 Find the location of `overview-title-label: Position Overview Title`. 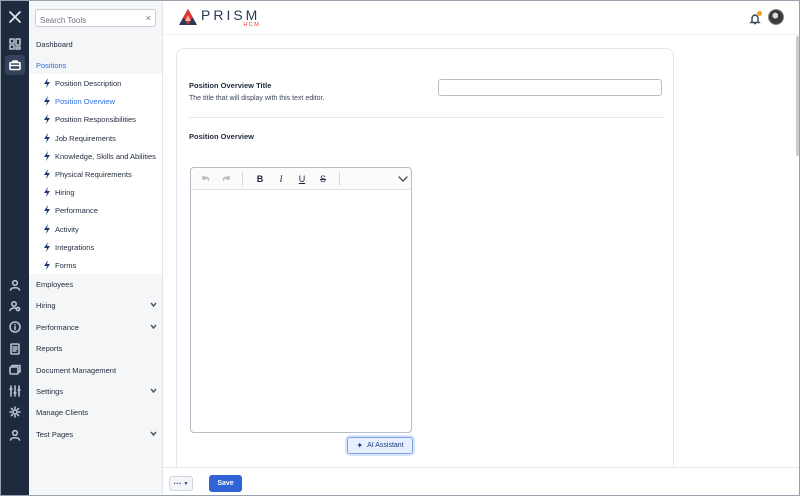

overview-title-label: Position Overview Title is located at coordinates (230, 85).